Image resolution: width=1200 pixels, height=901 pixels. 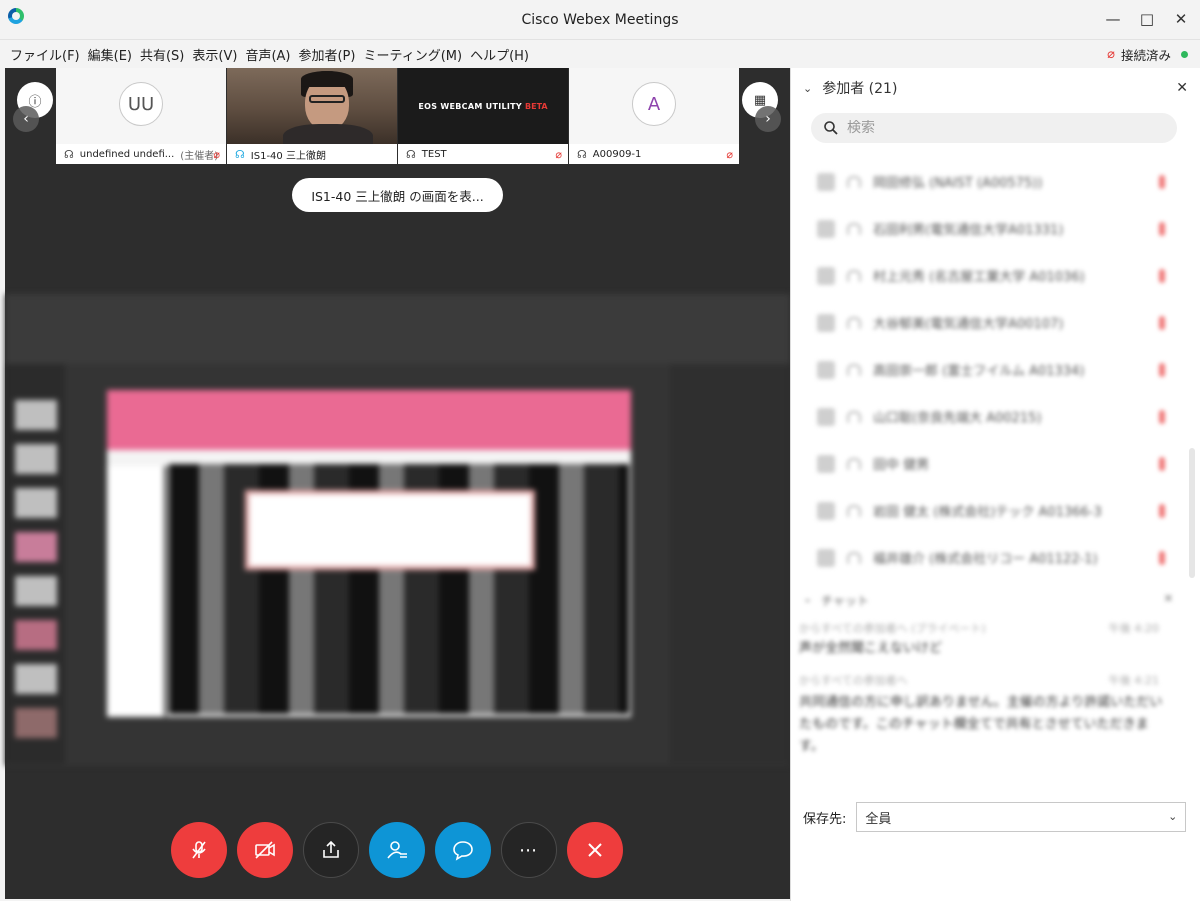 I want to click on list-item: 岩田 健太 (株式会社)テック A01366-3, so click(x=984, y=510).